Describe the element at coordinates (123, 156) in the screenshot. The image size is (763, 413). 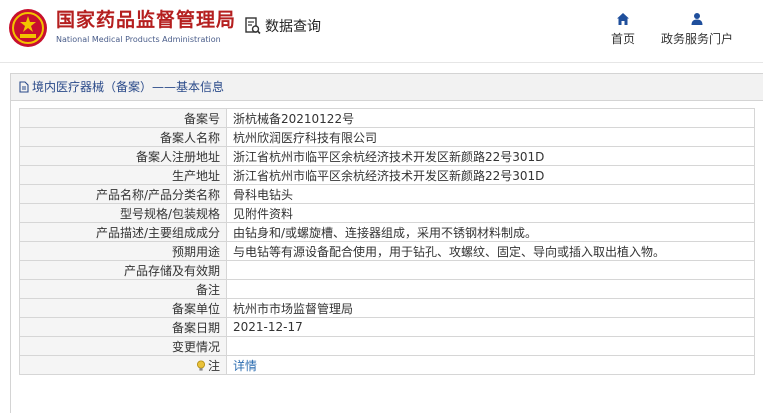
I see `row-key: 备案人注册地址` at that location.